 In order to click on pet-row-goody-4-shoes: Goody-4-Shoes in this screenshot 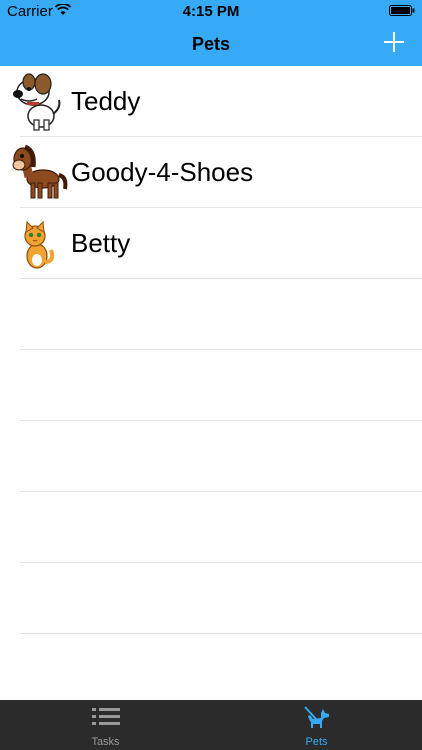, I will do `click(217, 172)`.